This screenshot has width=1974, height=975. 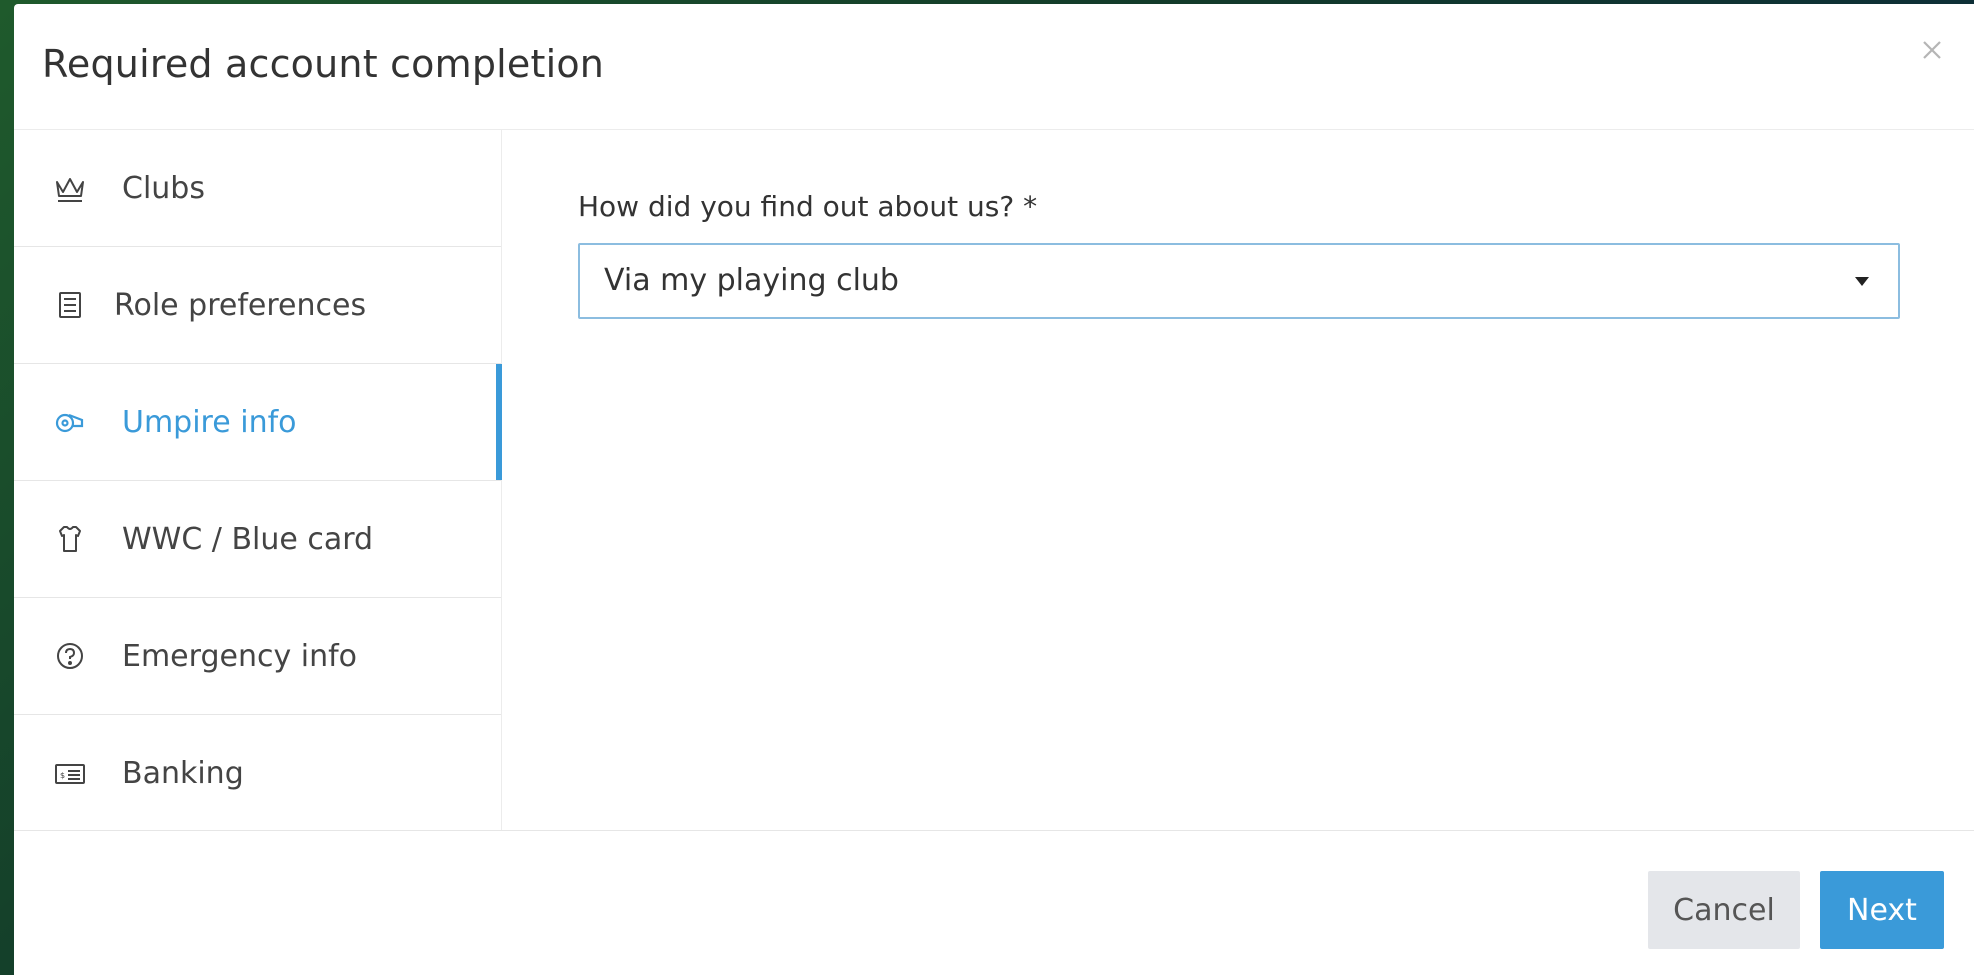 I want to click on whistle-icon, so click(x=70, y=422).